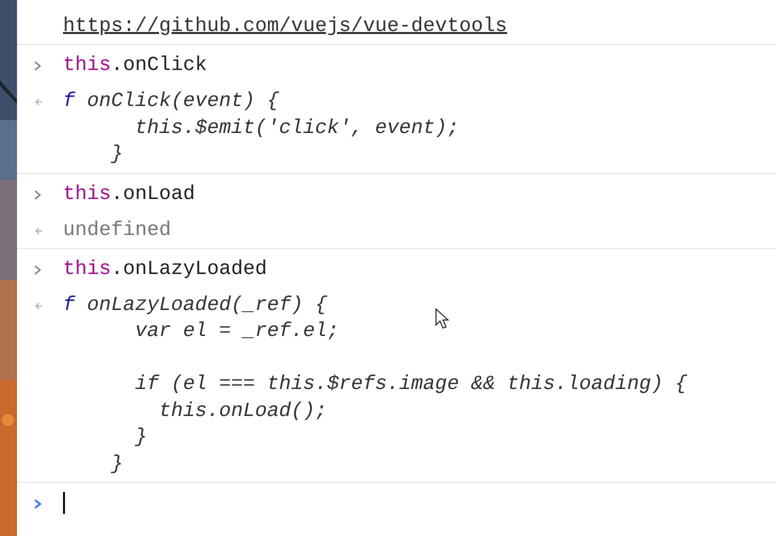 Image resolution: width=776 pixels, height=536 pixels. Describe the element at coordinates (207, 305) in the screenshot. I see `code-line: onLazyLoaded(_ref) {` at that location.